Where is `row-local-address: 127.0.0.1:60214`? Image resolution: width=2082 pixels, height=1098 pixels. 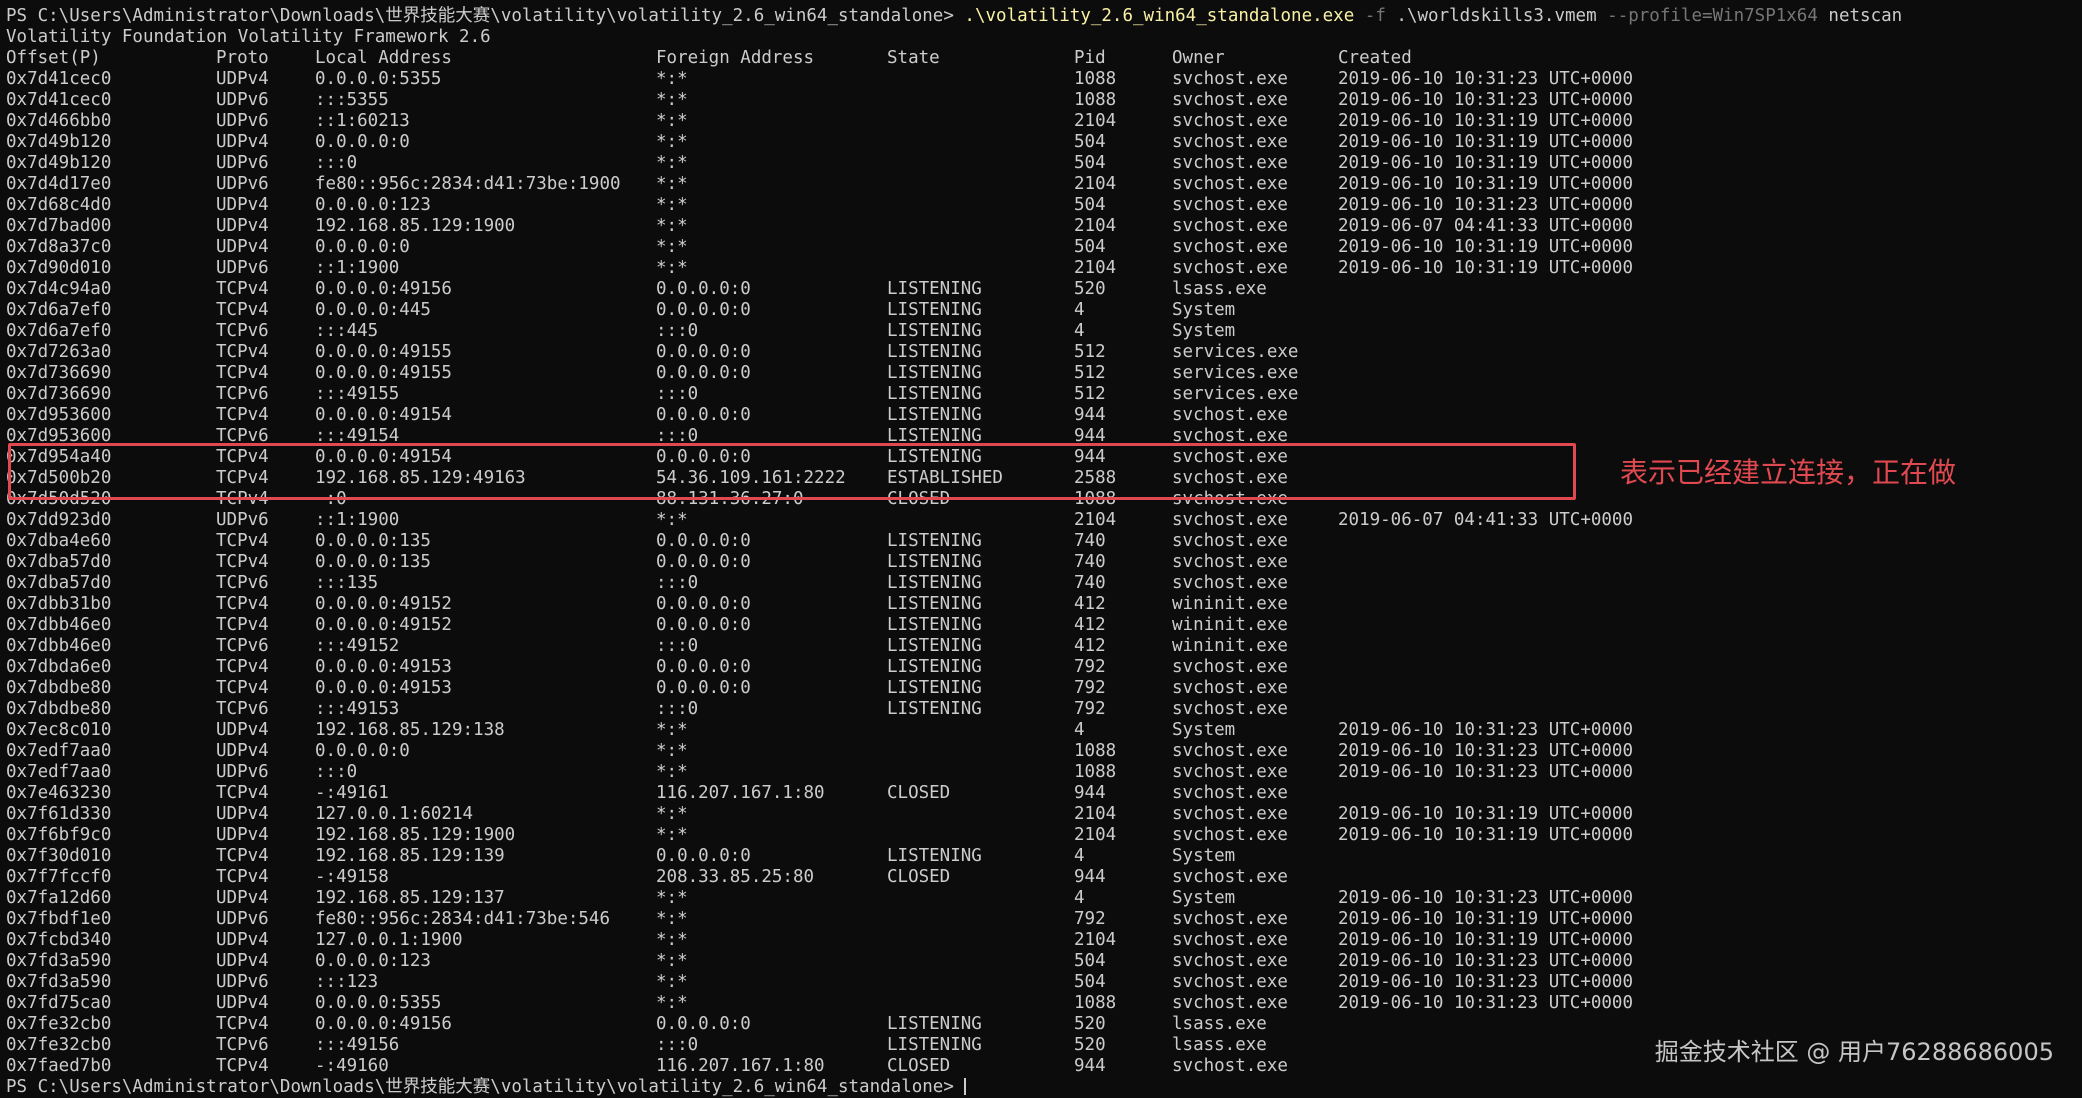 row-local-address: 127.0.0.1:60214 is located at coordinates (394, 814).